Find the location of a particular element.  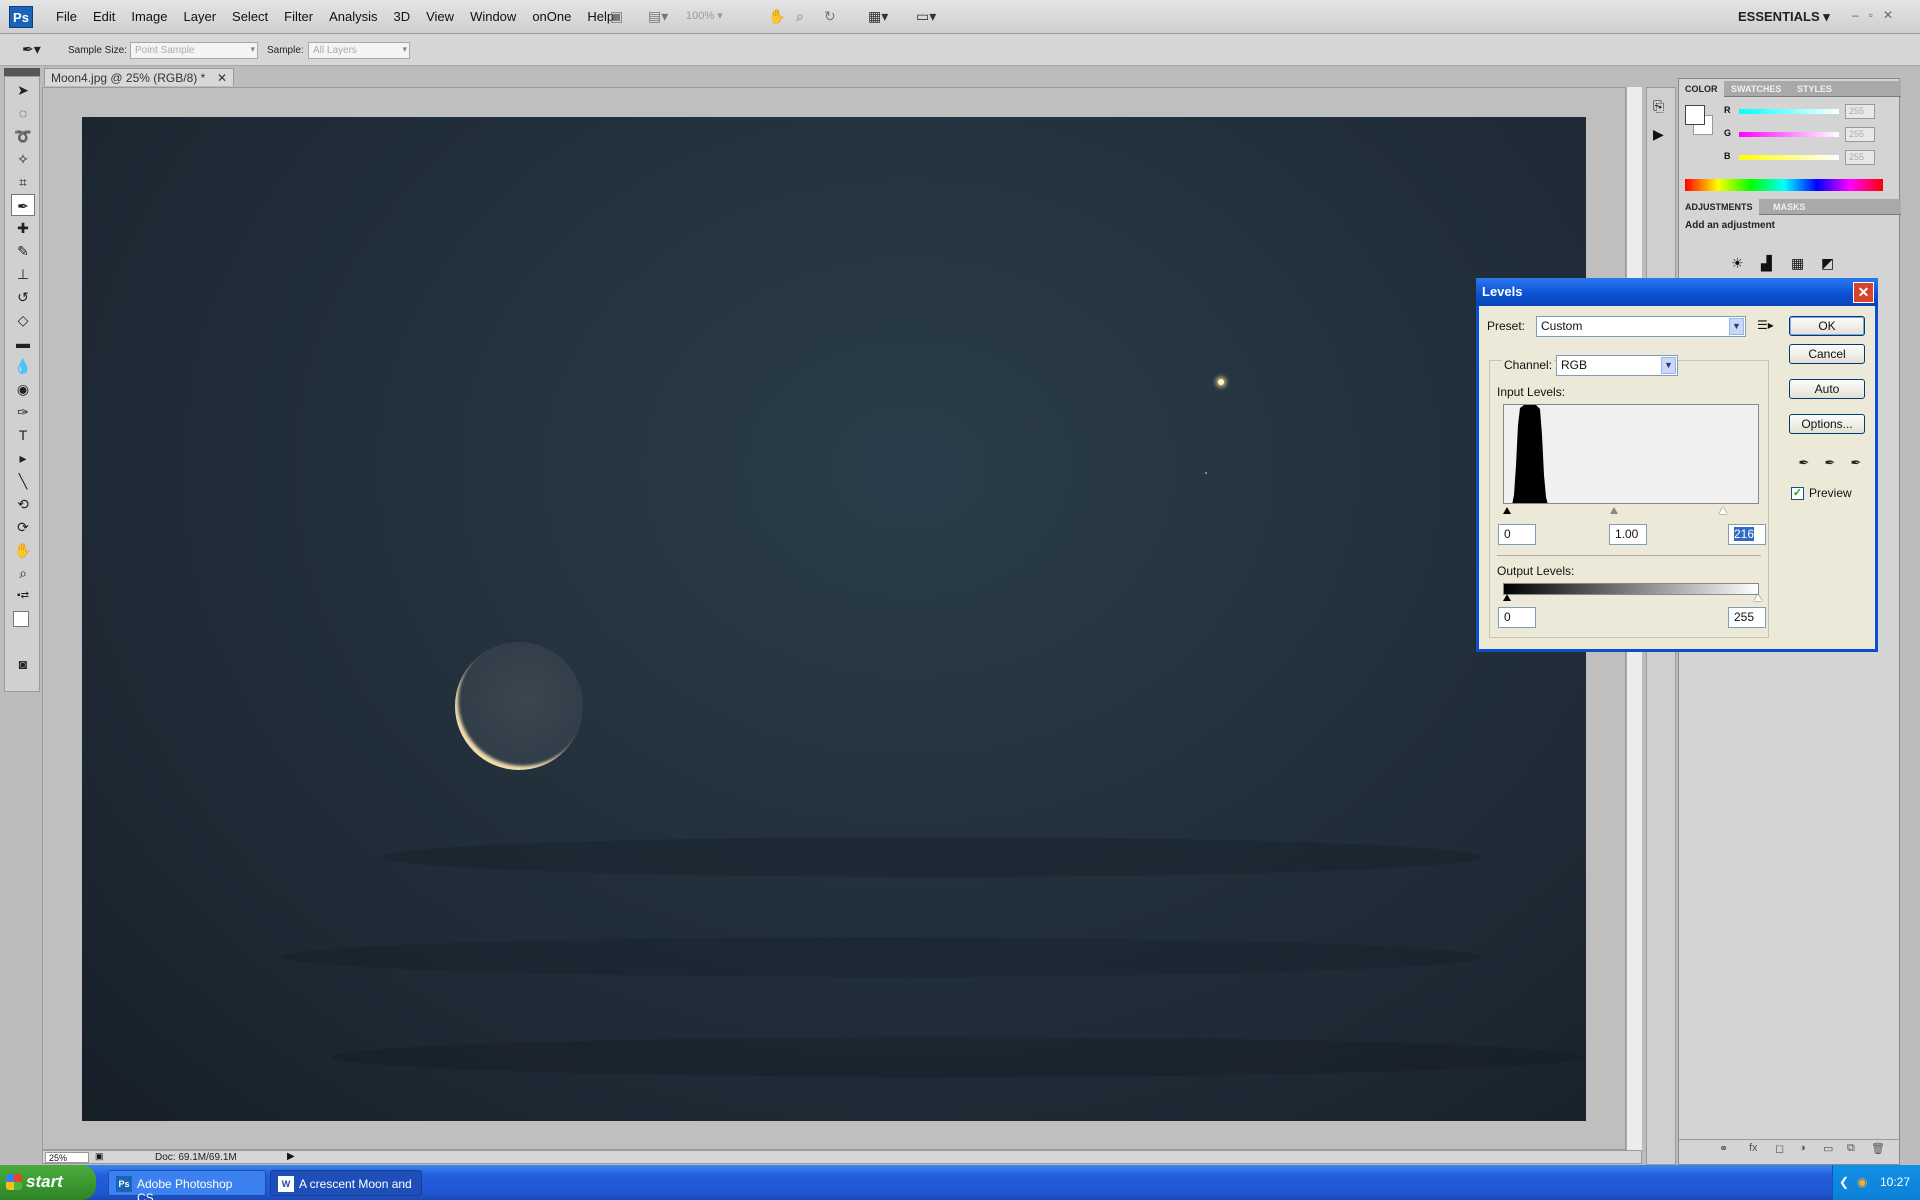

restore-icon: ▫ is located at coordinates (1871, 15).